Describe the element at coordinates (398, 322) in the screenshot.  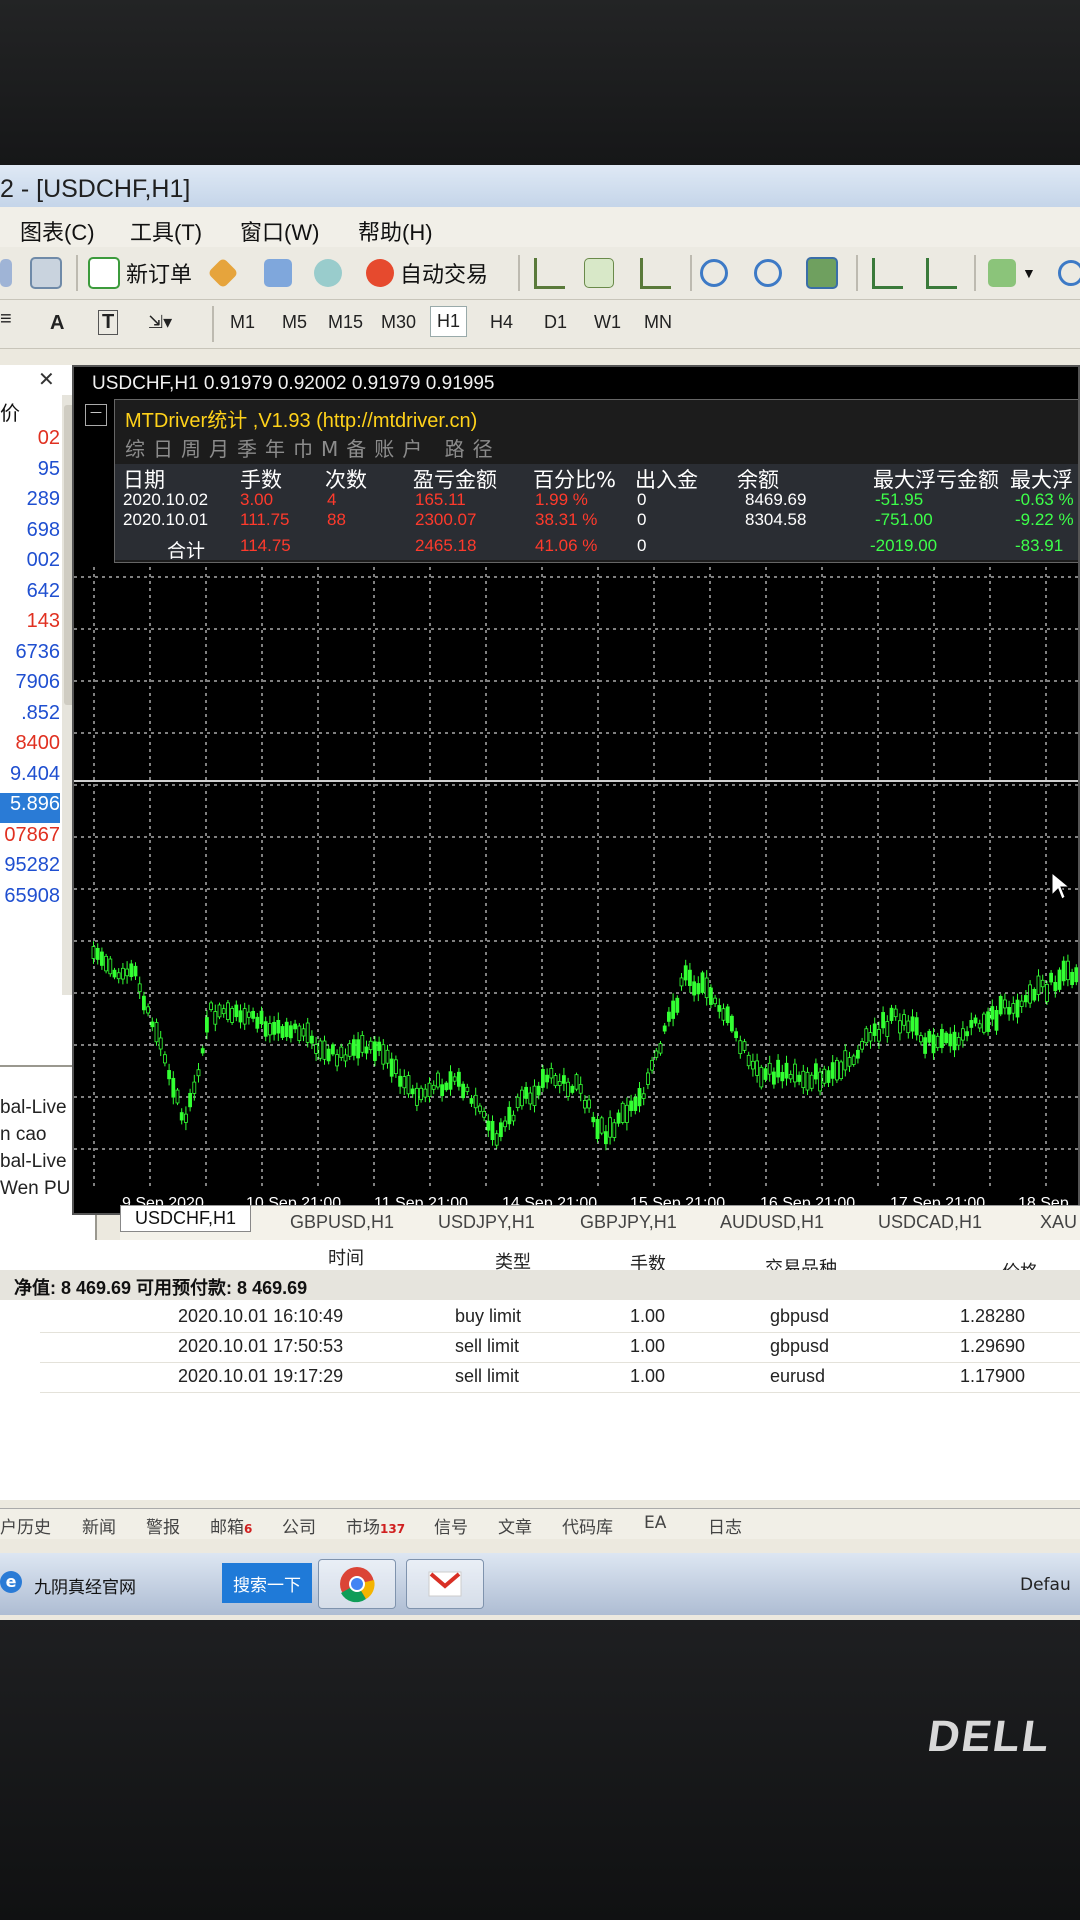
I see `tf-m30: M30` at that location.